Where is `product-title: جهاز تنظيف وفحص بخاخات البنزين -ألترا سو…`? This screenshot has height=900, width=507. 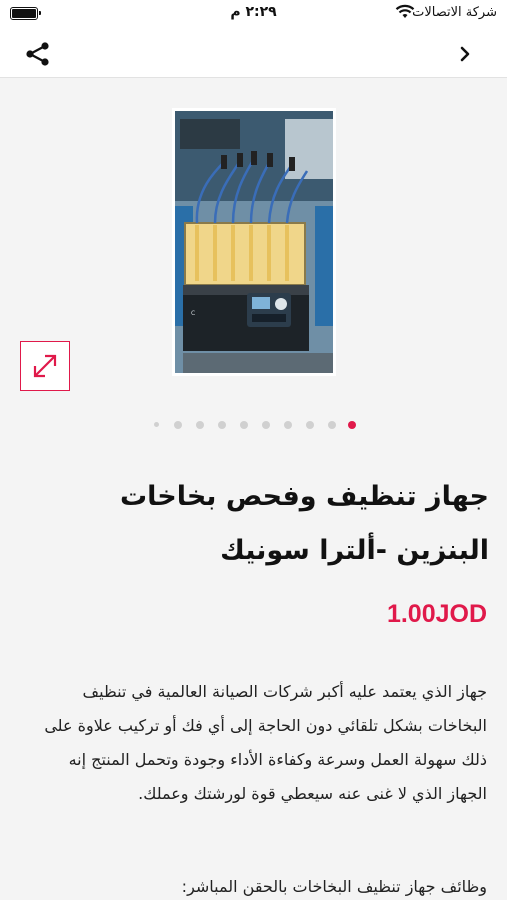 product-title: جهاز تنظيف وفحص بخاخات البنزين -ألترا سو… is located at coordinates (304, 523).